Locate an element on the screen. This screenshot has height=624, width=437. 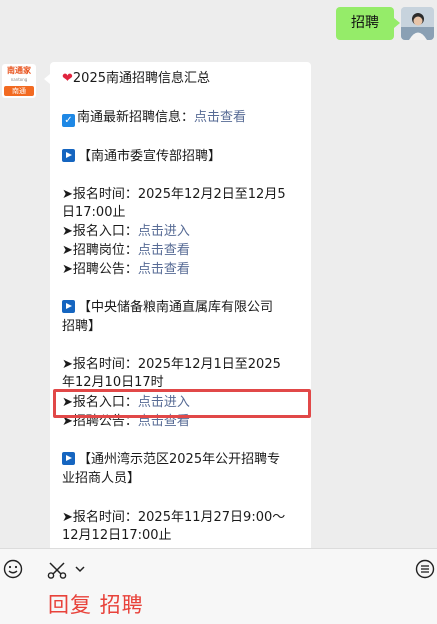
section-1-heading: 【南通市委宣传部招聘】 is located at coordinates (184, 156).